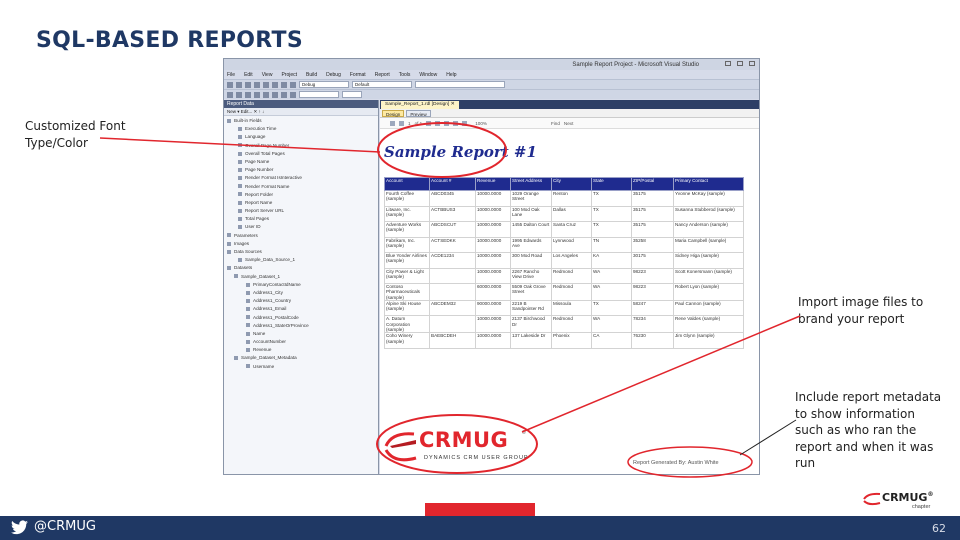 The image size is (960, 540). I want to click on tree-item: Username, so click(301, 367).